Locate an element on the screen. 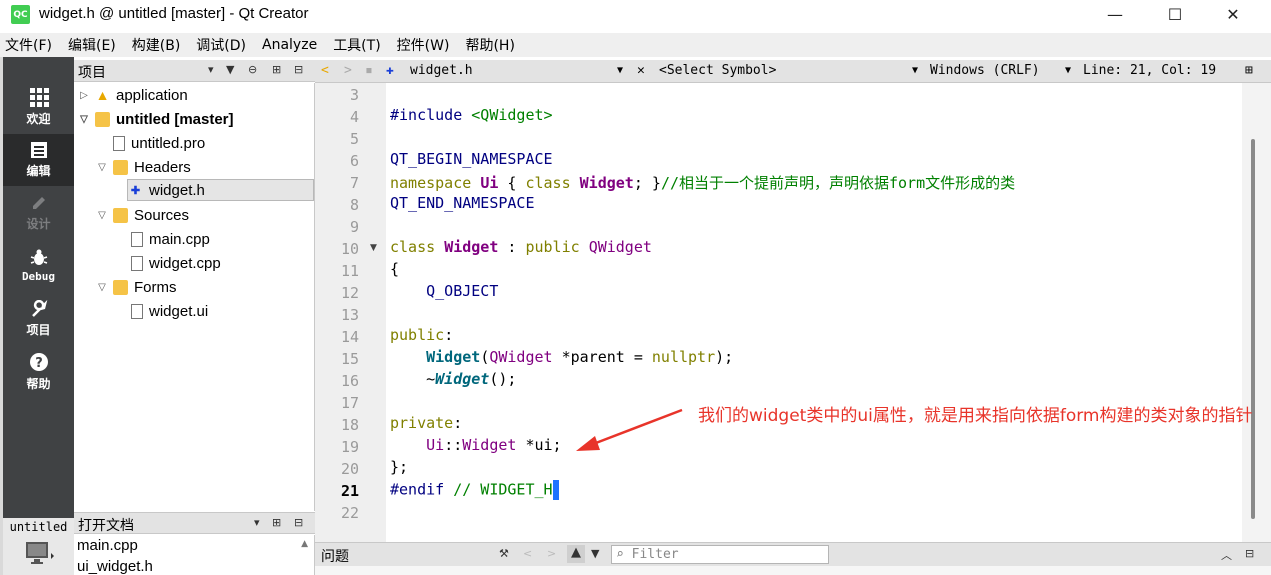 The image size is (1271, 575). split-editor-icon: ⊞ is located at coordinates (1249, 70).